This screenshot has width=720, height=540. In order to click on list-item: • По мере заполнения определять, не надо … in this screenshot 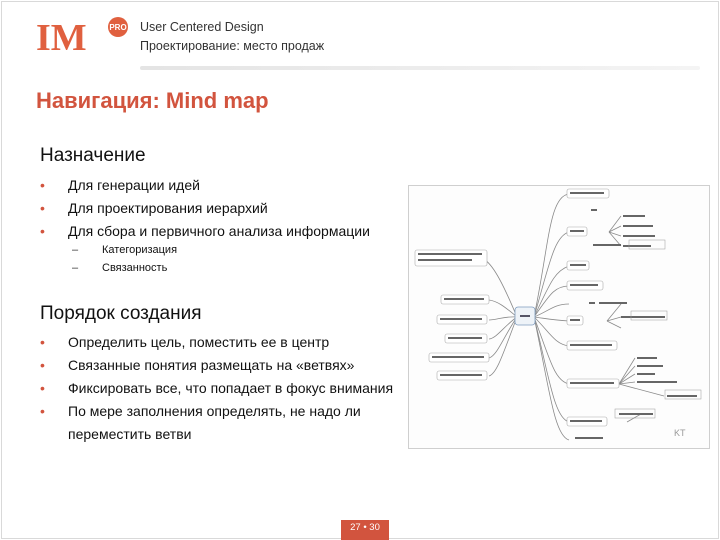, I will do `click(225, 423)`.